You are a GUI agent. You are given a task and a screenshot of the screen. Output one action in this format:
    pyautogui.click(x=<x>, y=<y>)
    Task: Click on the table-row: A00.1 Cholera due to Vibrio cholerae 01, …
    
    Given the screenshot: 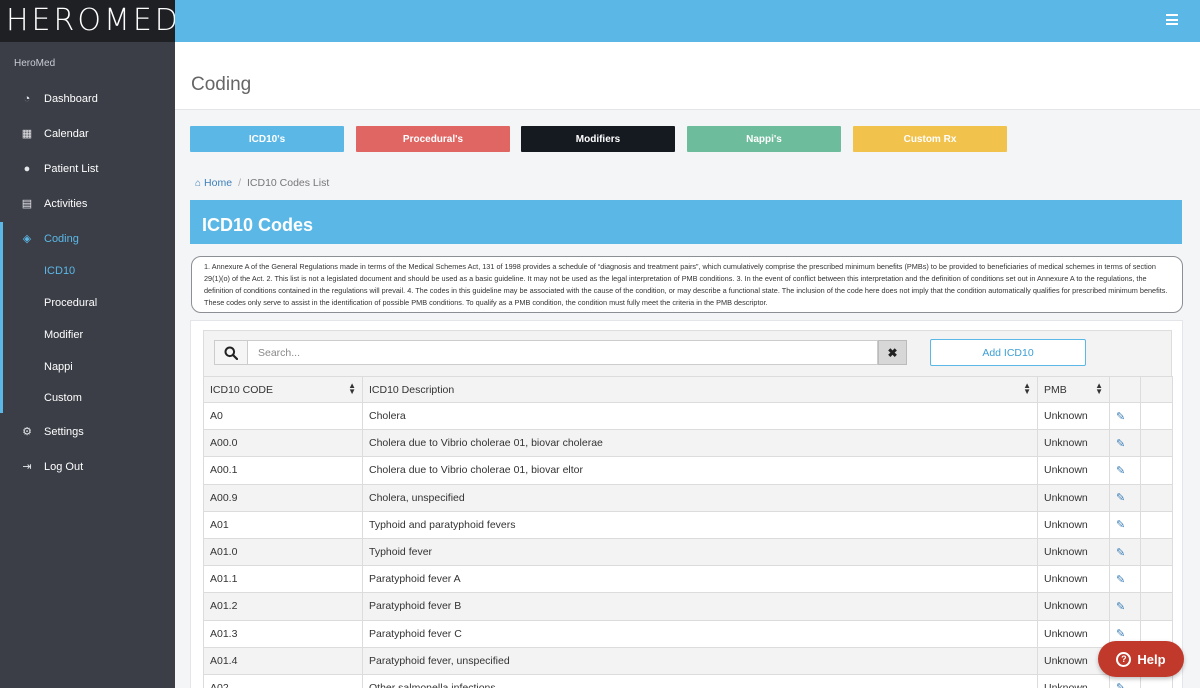 What is the action you would take?
    pyautogui.click(x=688, y=470)
    